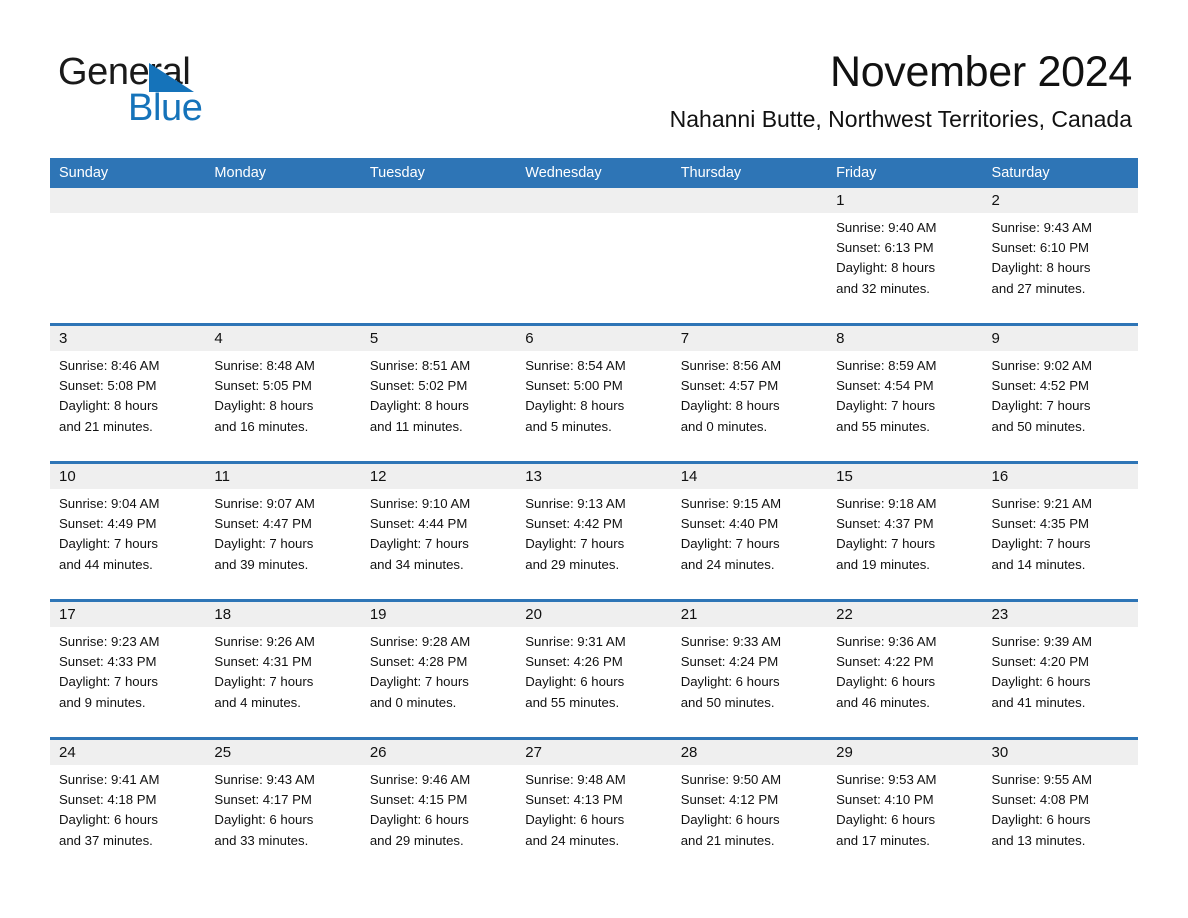  Describe the element at coordinates (438, 614) in the screenshot. I see `day-number: 19` at that location.